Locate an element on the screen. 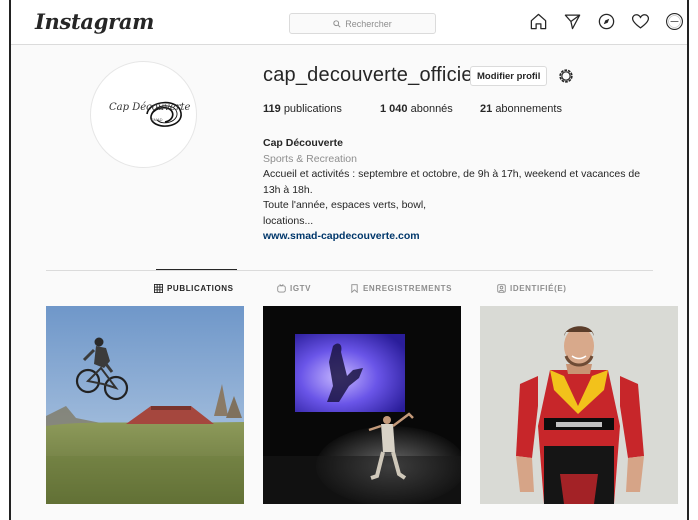 This screenshot has height=520, width=698. tab-publications: PUBLICATIONS is located at coordinates (194, 288).